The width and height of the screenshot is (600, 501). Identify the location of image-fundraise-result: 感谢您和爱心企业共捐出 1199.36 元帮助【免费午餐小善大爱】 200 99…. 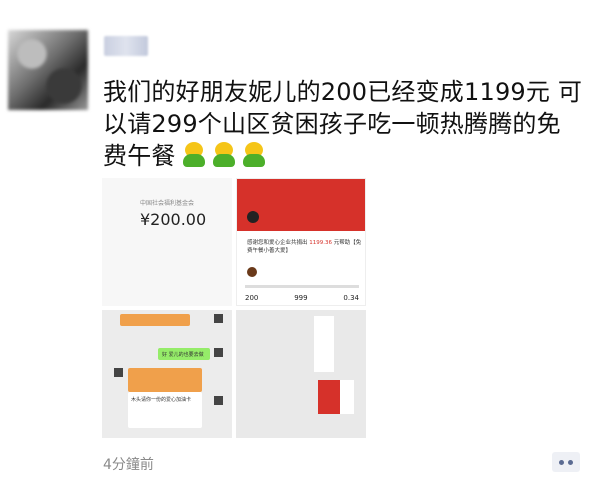
(301, 242).